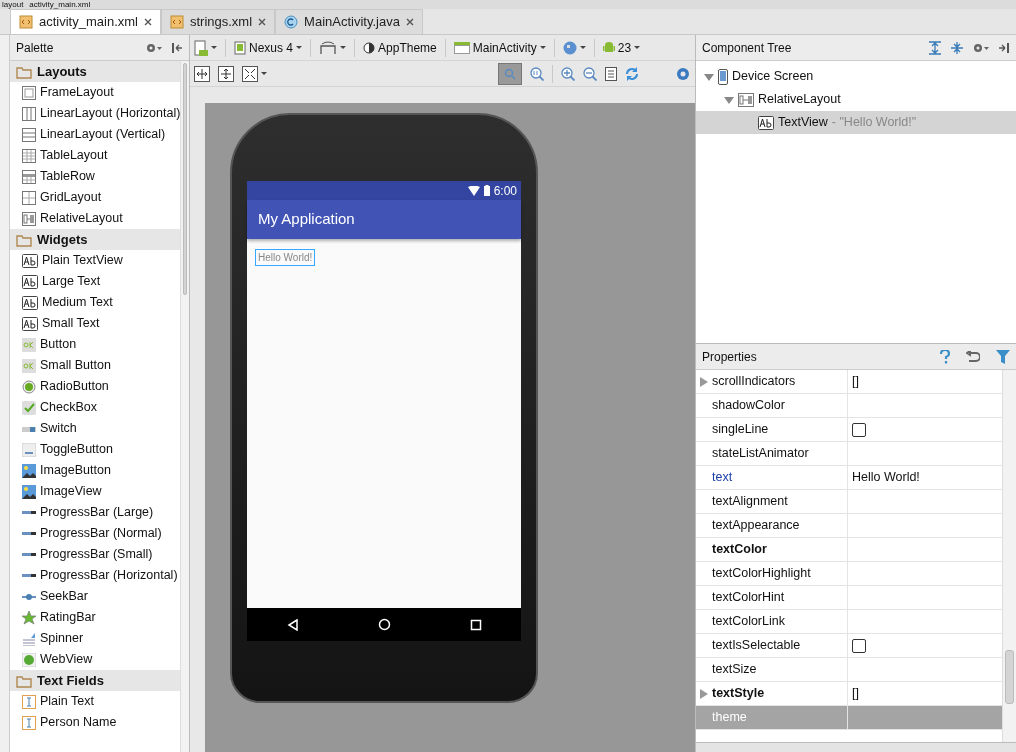  Describe the element at coordinates (58, 344) in the screenshot. I see `palette-item: Button` at that location.